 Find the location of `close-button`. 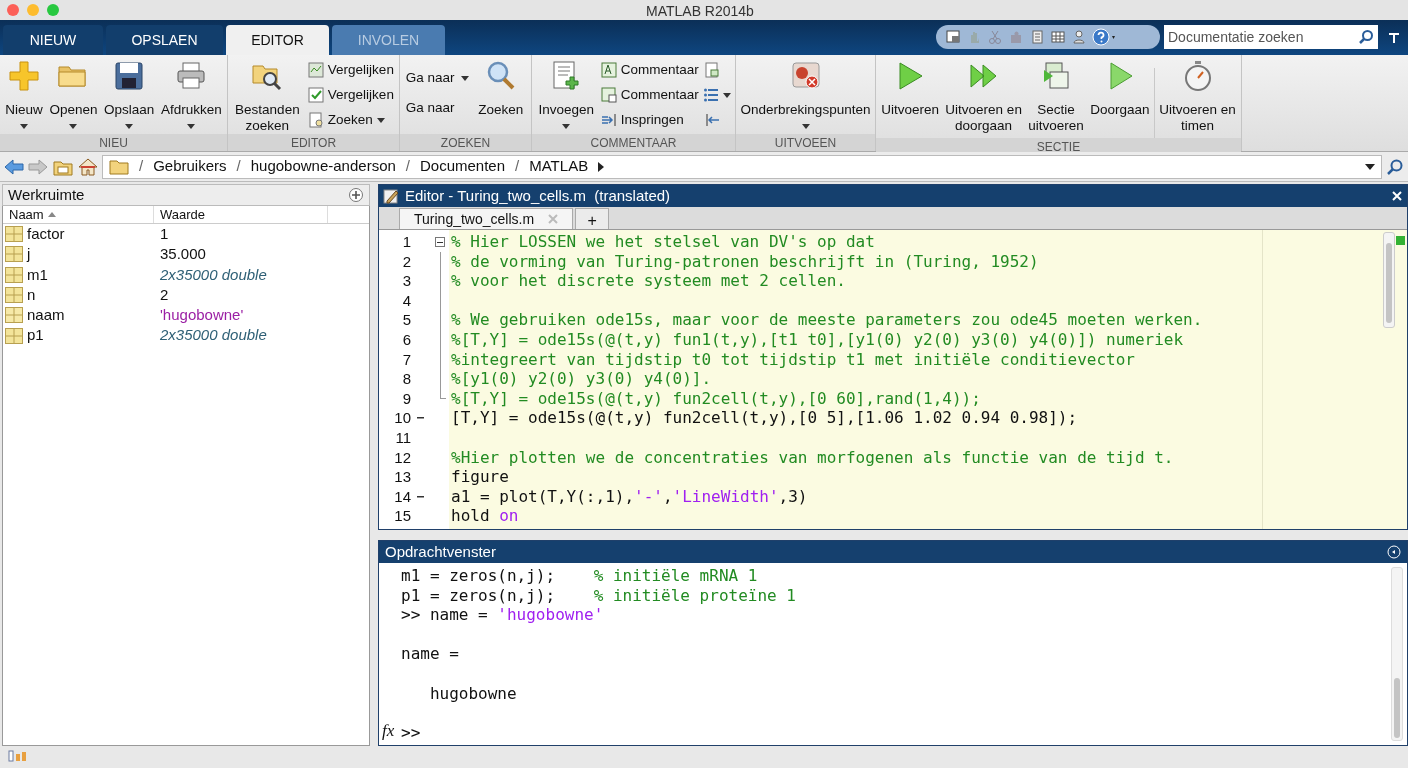

close-button is located at coordinates (13, 10).